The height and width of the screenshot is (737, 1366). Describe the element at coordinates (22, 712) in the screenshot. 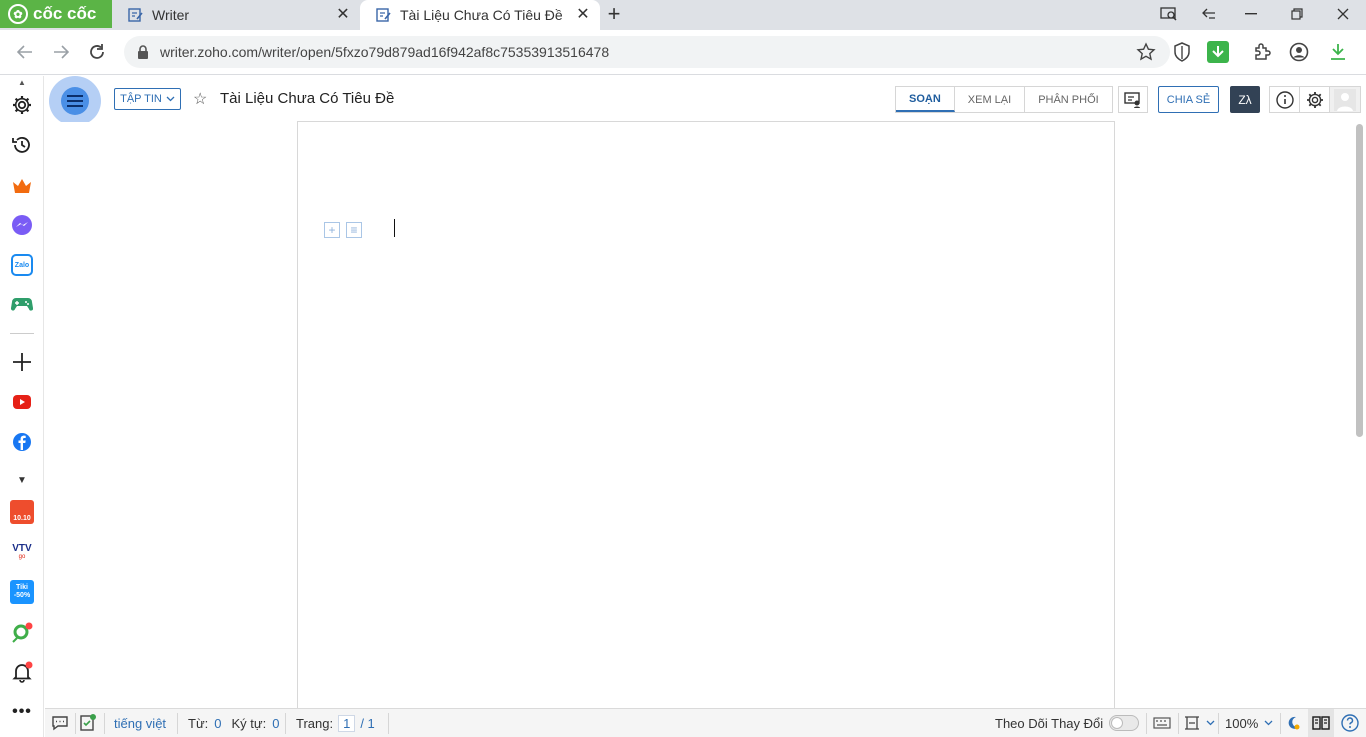

I see `more-icon: •••` at that location.